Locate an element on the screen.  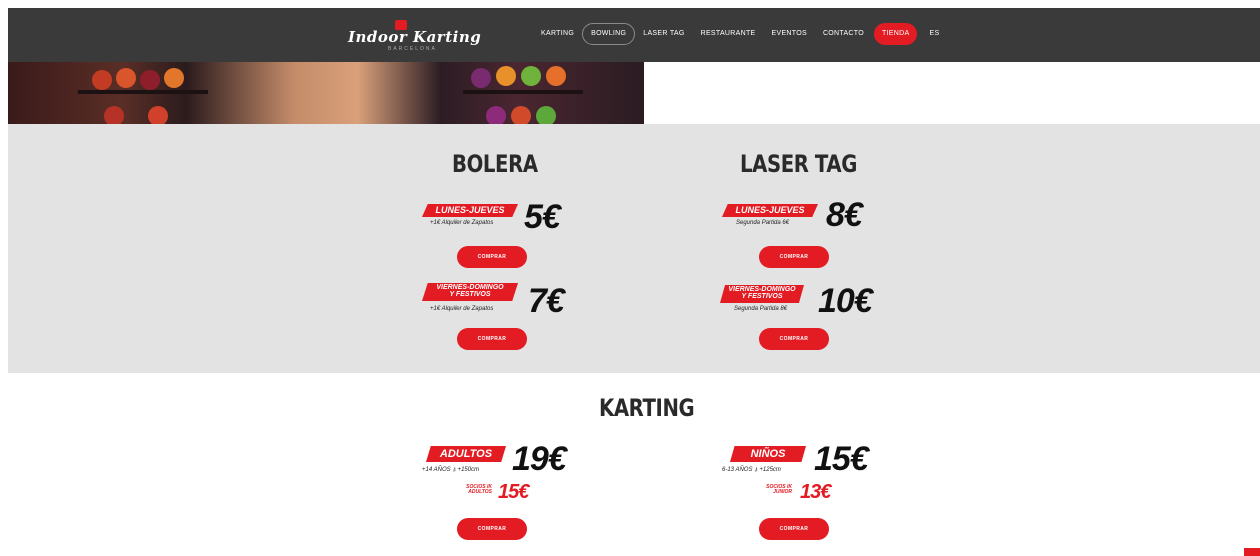
bolera-weekend-tag-line1: VIERNES-DOMINGO is located at coordinates (470, 287).